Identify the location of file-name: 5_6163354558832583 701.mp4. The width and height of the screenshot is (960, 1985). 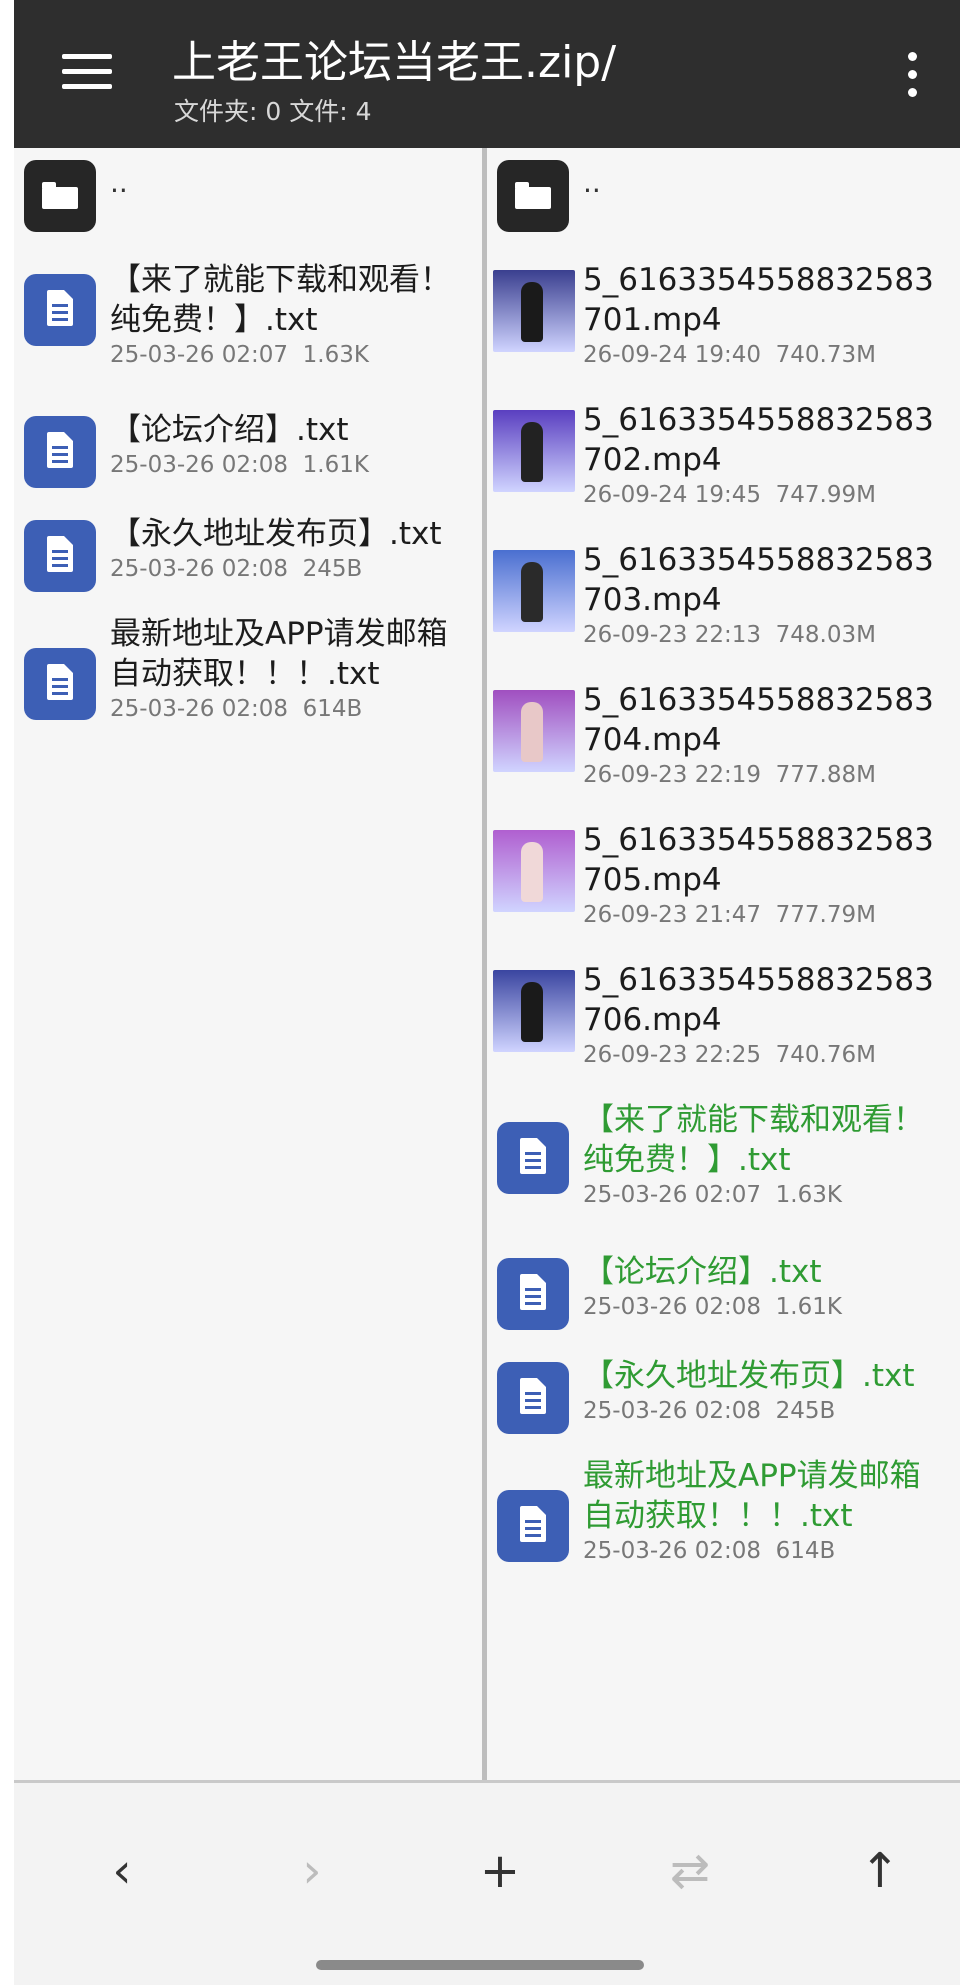
(758, 300).